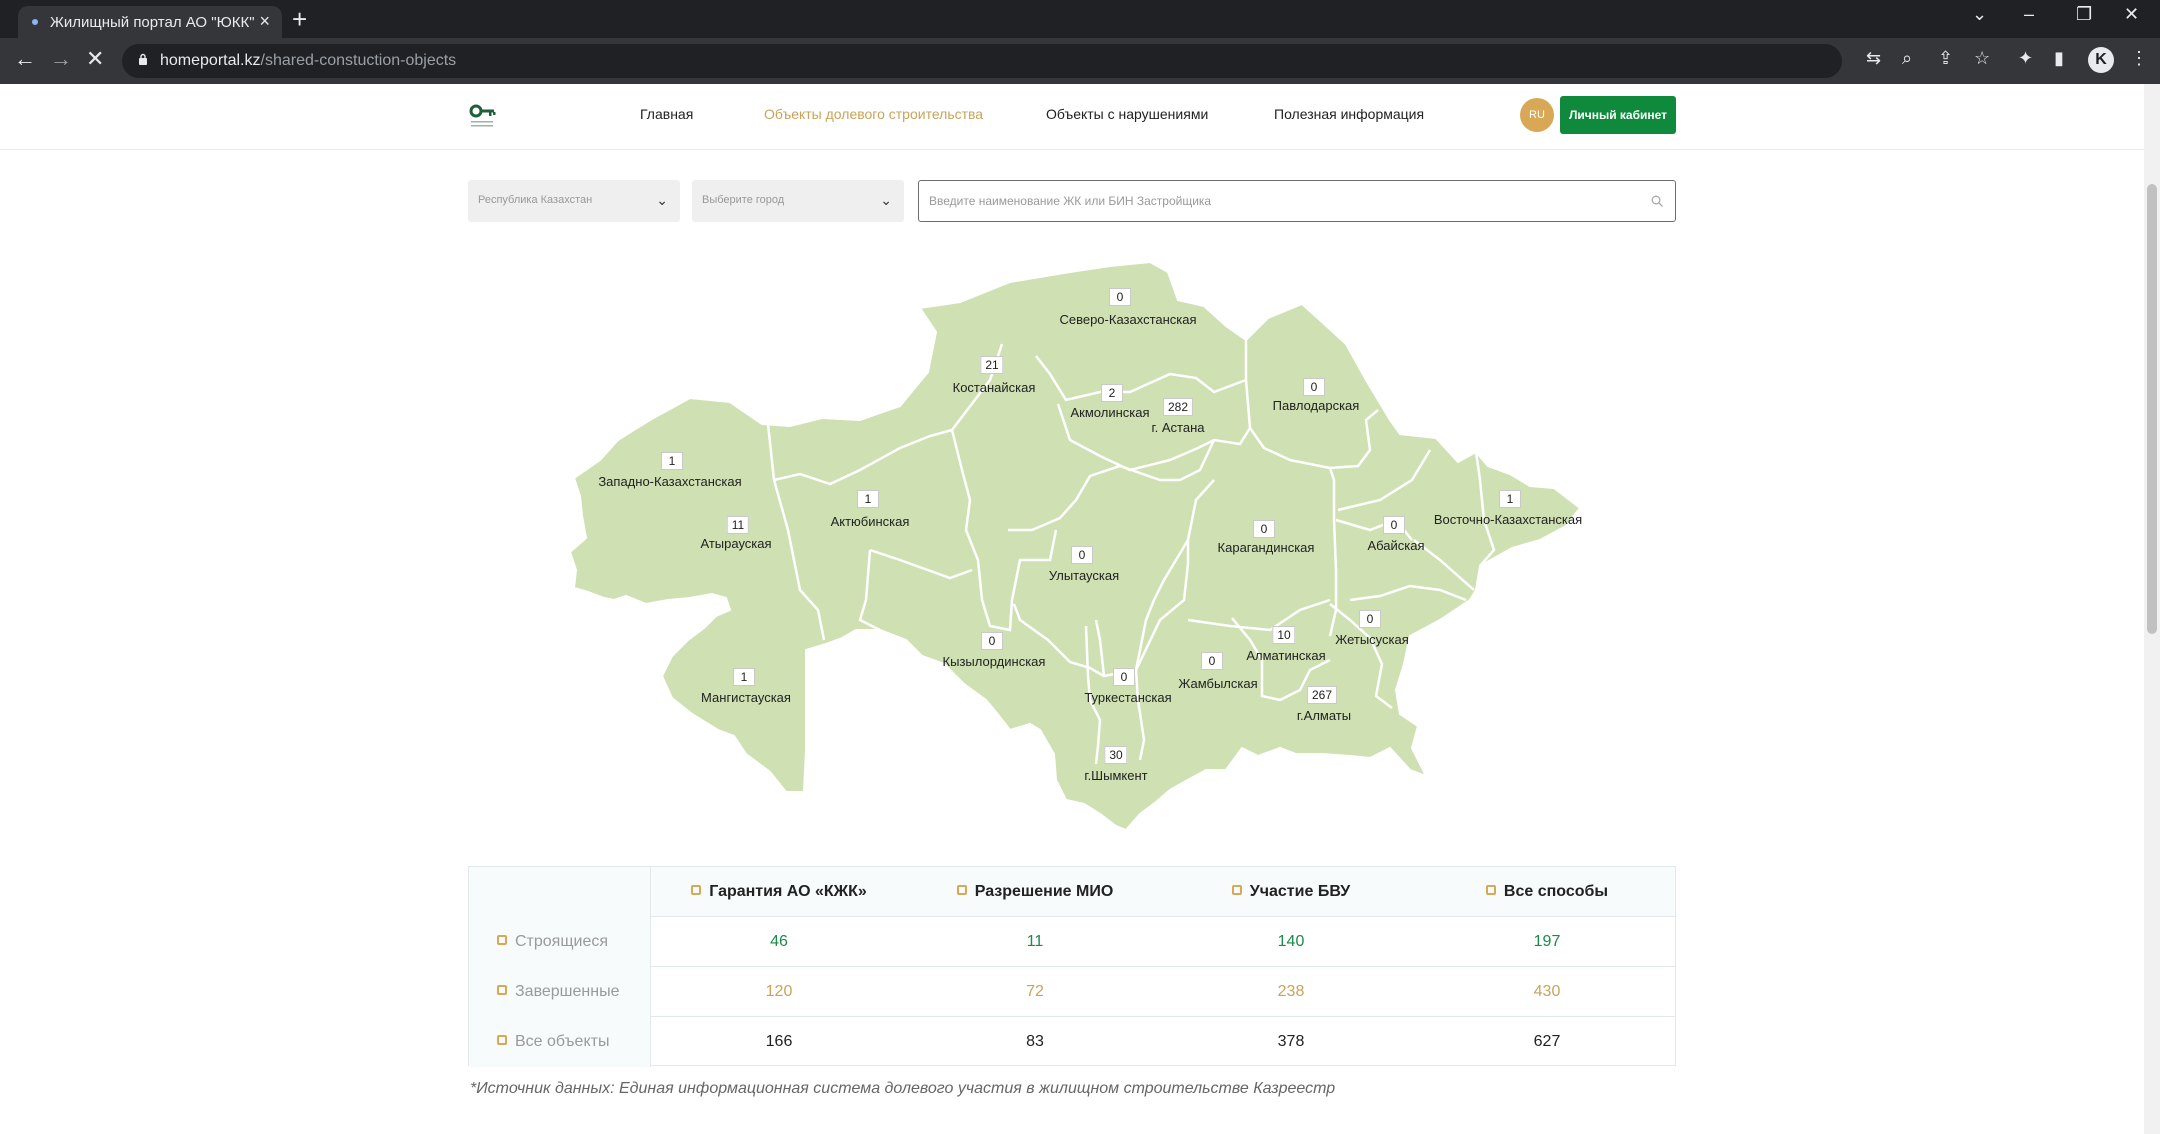 The image size is (2160, 1134). I want to click on region-name: Акмолинская, so click(1109, 412).